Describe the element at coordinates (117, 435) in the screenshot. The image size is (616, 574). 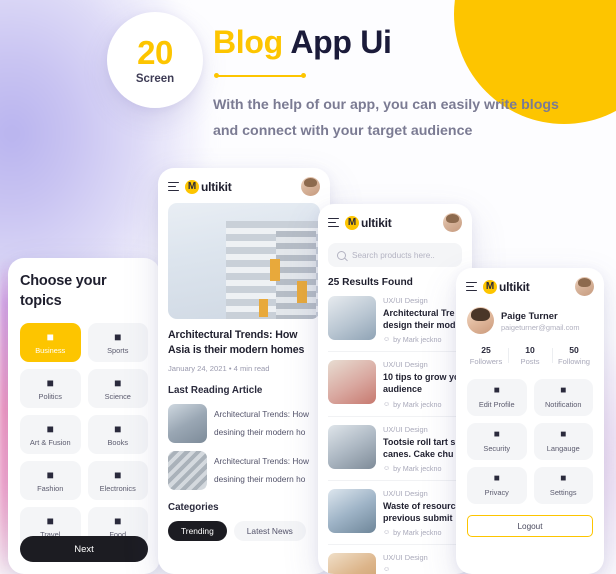
I see `topic-books: ■ Books` at that location.